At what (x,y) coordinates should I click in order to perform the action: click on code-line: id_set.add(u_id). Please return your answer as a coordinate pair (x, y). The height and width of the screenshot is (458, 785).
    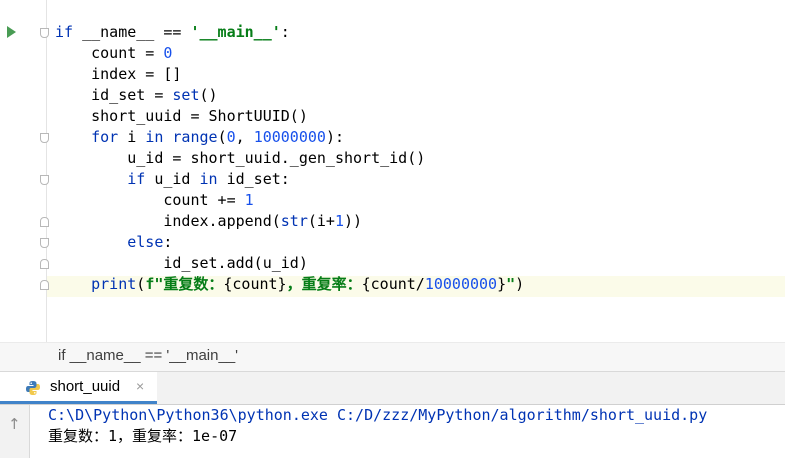
    Looking at the image, I should click on (181, 263).